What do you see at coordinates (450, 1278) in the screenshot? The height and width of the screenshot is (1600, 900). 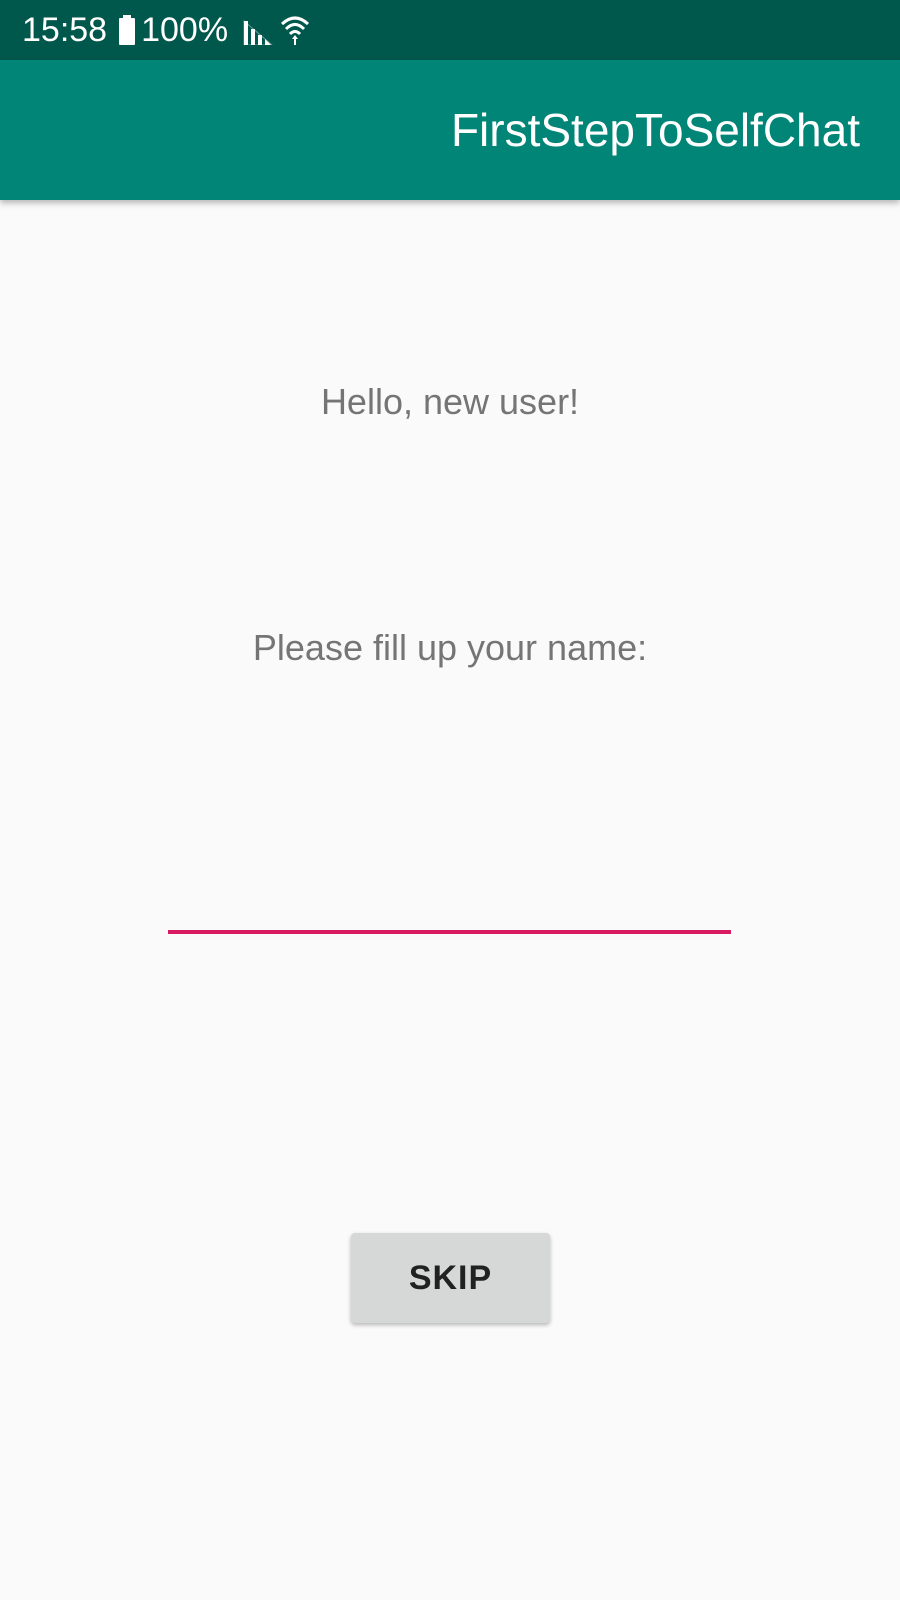 I see `skip-button: SKIP` at bounding box center [450, 1278].